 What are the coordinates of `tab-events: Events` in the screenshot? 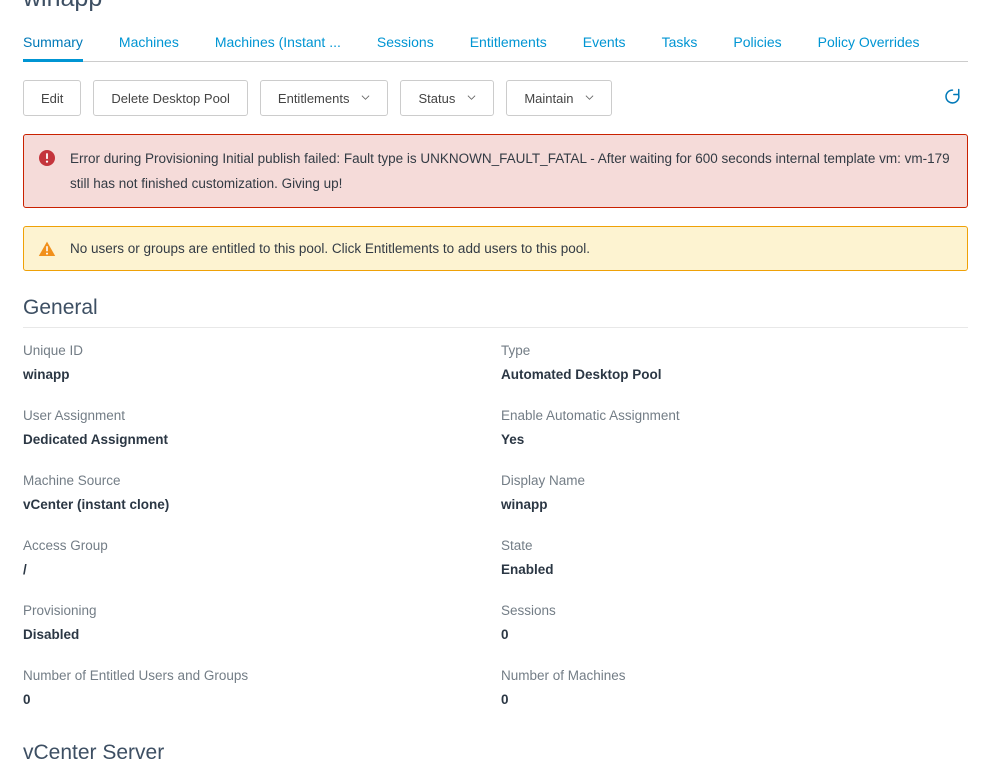 It's located at (604, 47).